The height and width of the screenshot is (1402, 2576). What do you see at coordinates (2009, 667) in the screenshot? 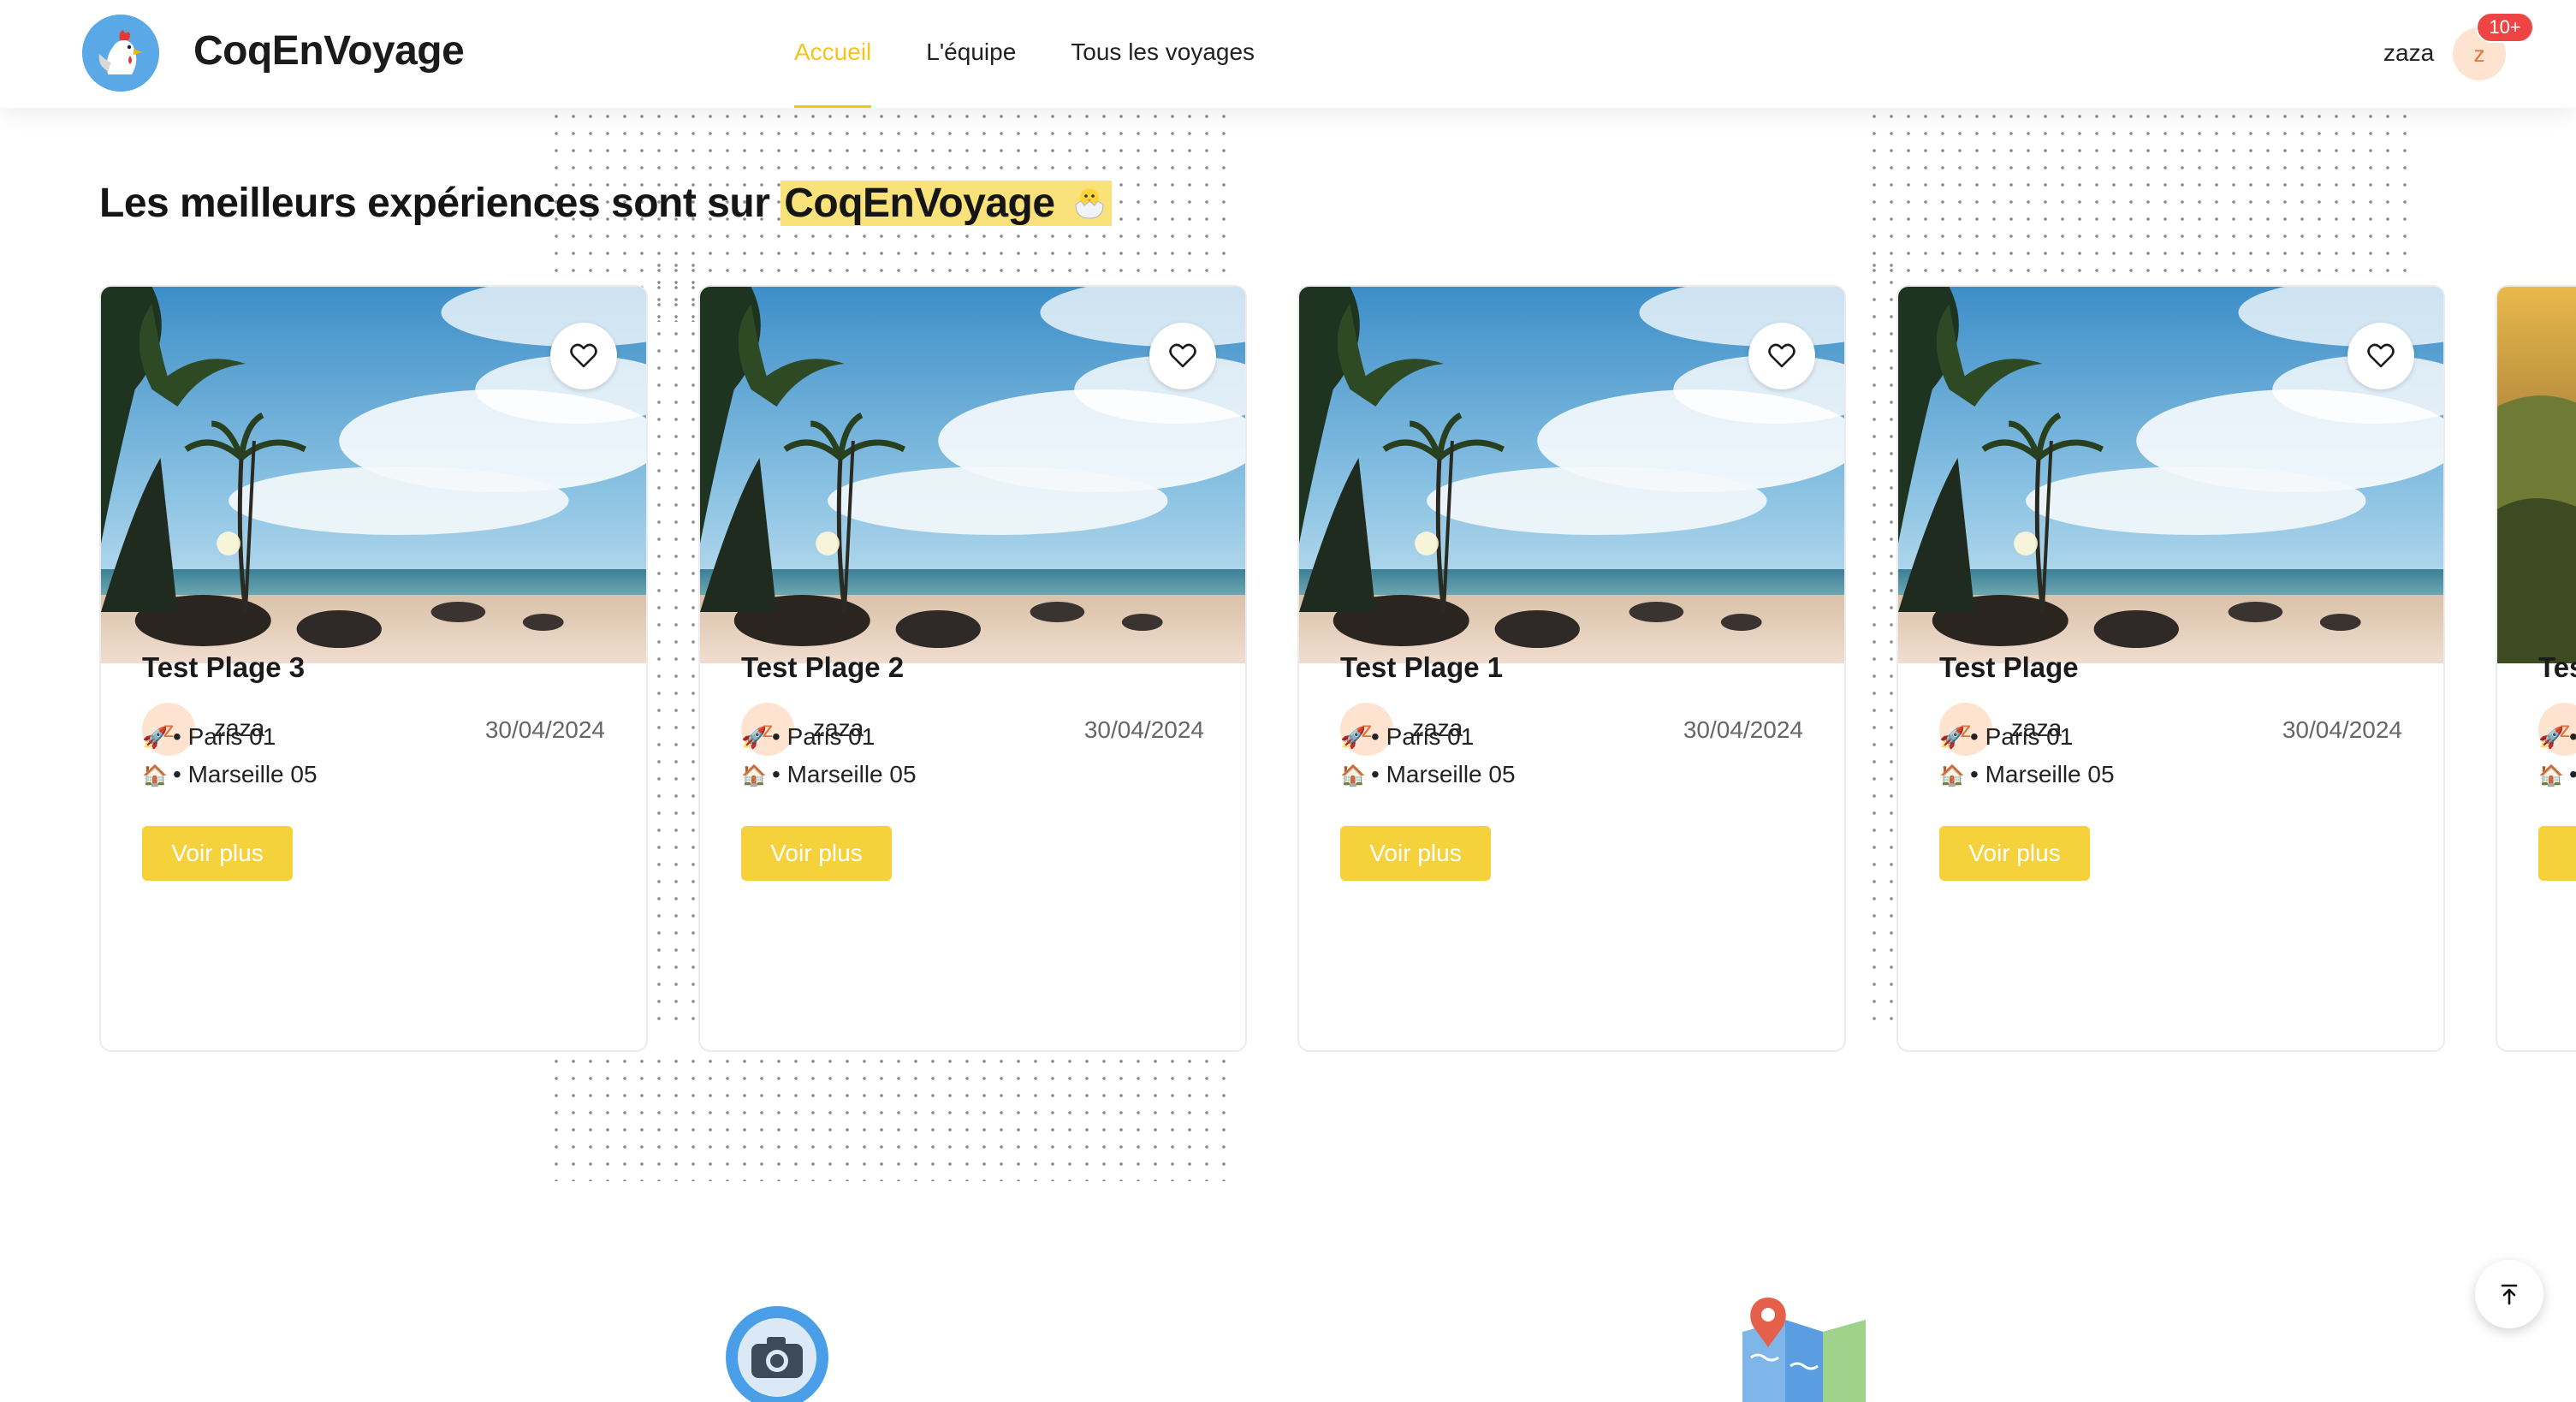
I see `trip-title: Test Plage` at bounding box center [2009, 667].